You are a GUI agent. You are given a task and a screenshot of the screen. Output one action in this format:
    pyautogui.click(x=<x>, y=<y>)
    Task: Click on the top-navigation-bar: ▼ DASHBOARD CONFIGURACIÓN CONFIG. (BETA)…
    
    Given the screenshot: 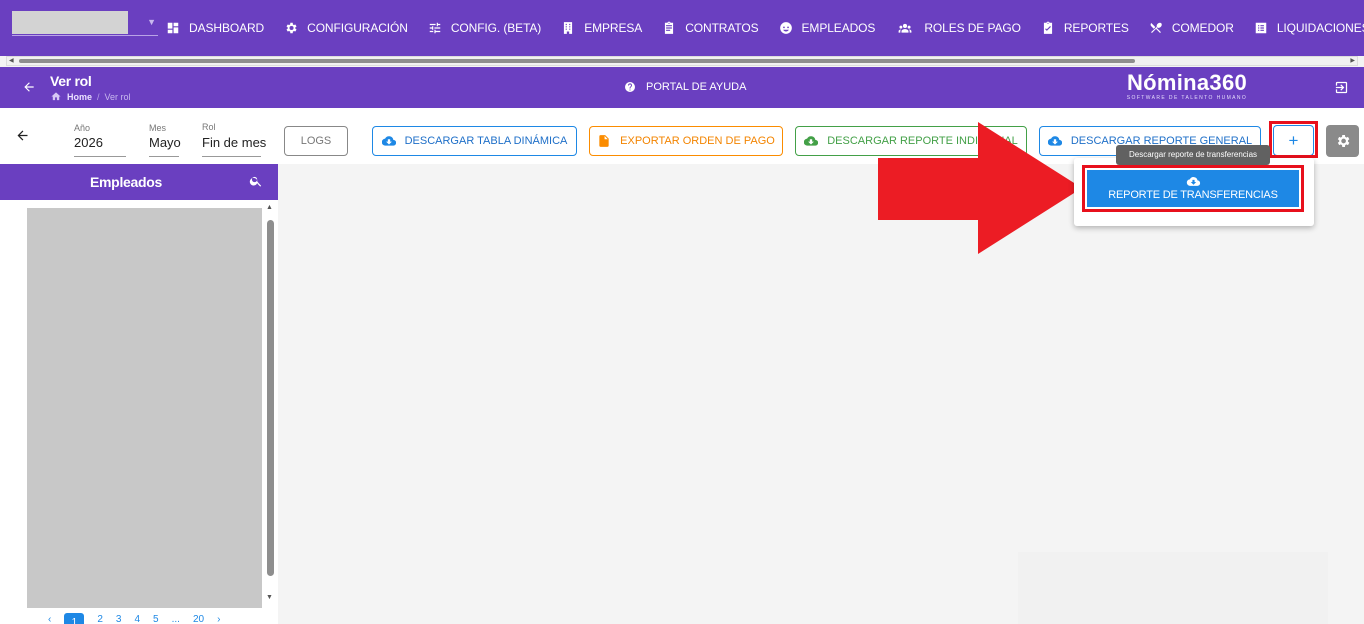 What is the action you would take?
    pyautogui.click(x=682, y=28)
    